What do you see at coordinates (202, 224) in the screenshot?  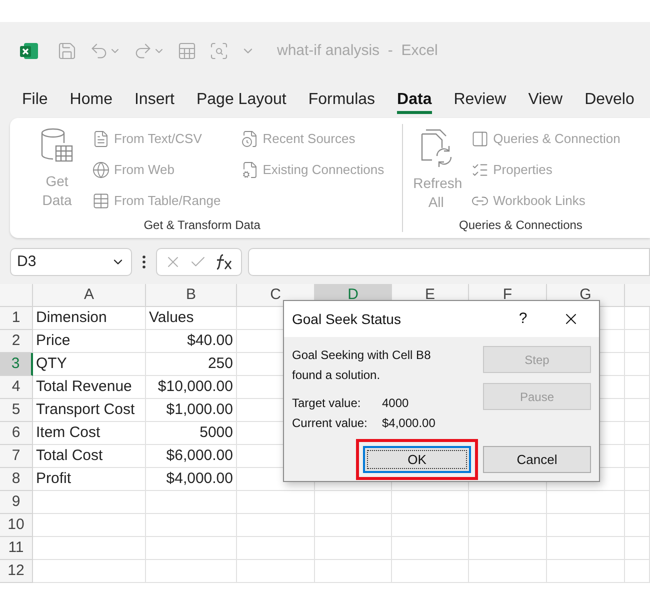 I see `group-label: Get & Transform Data` at bounding box center [202, 224].